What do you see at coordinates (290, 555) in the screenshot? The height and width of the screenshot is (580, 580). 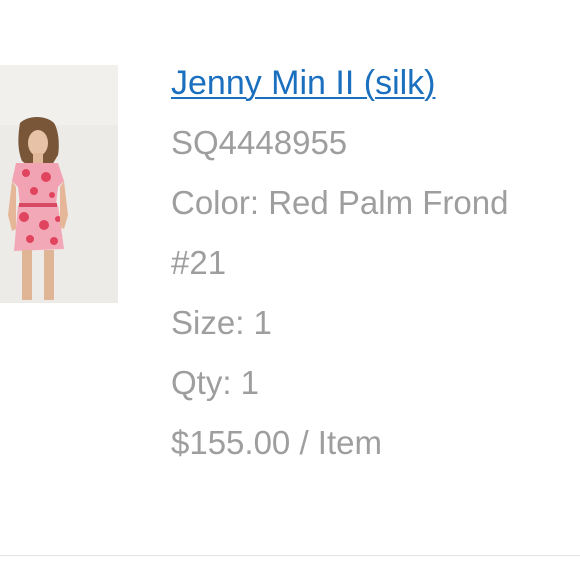 I see `bottom-divider` at bounding box center [290, 555].